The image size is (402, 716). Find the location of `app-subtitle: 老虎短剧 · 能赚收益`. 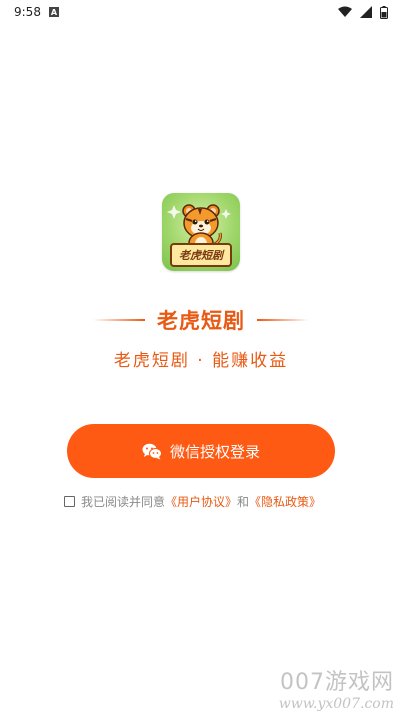

app-subtitle: 老虎短剧 · 能赚收益 is located at coordinates (201, 361).